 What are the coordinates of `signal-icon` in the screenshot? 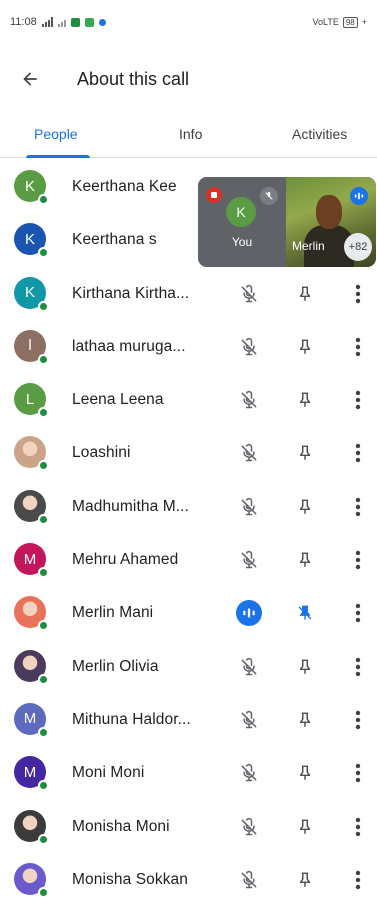 It's located at (47, 22).